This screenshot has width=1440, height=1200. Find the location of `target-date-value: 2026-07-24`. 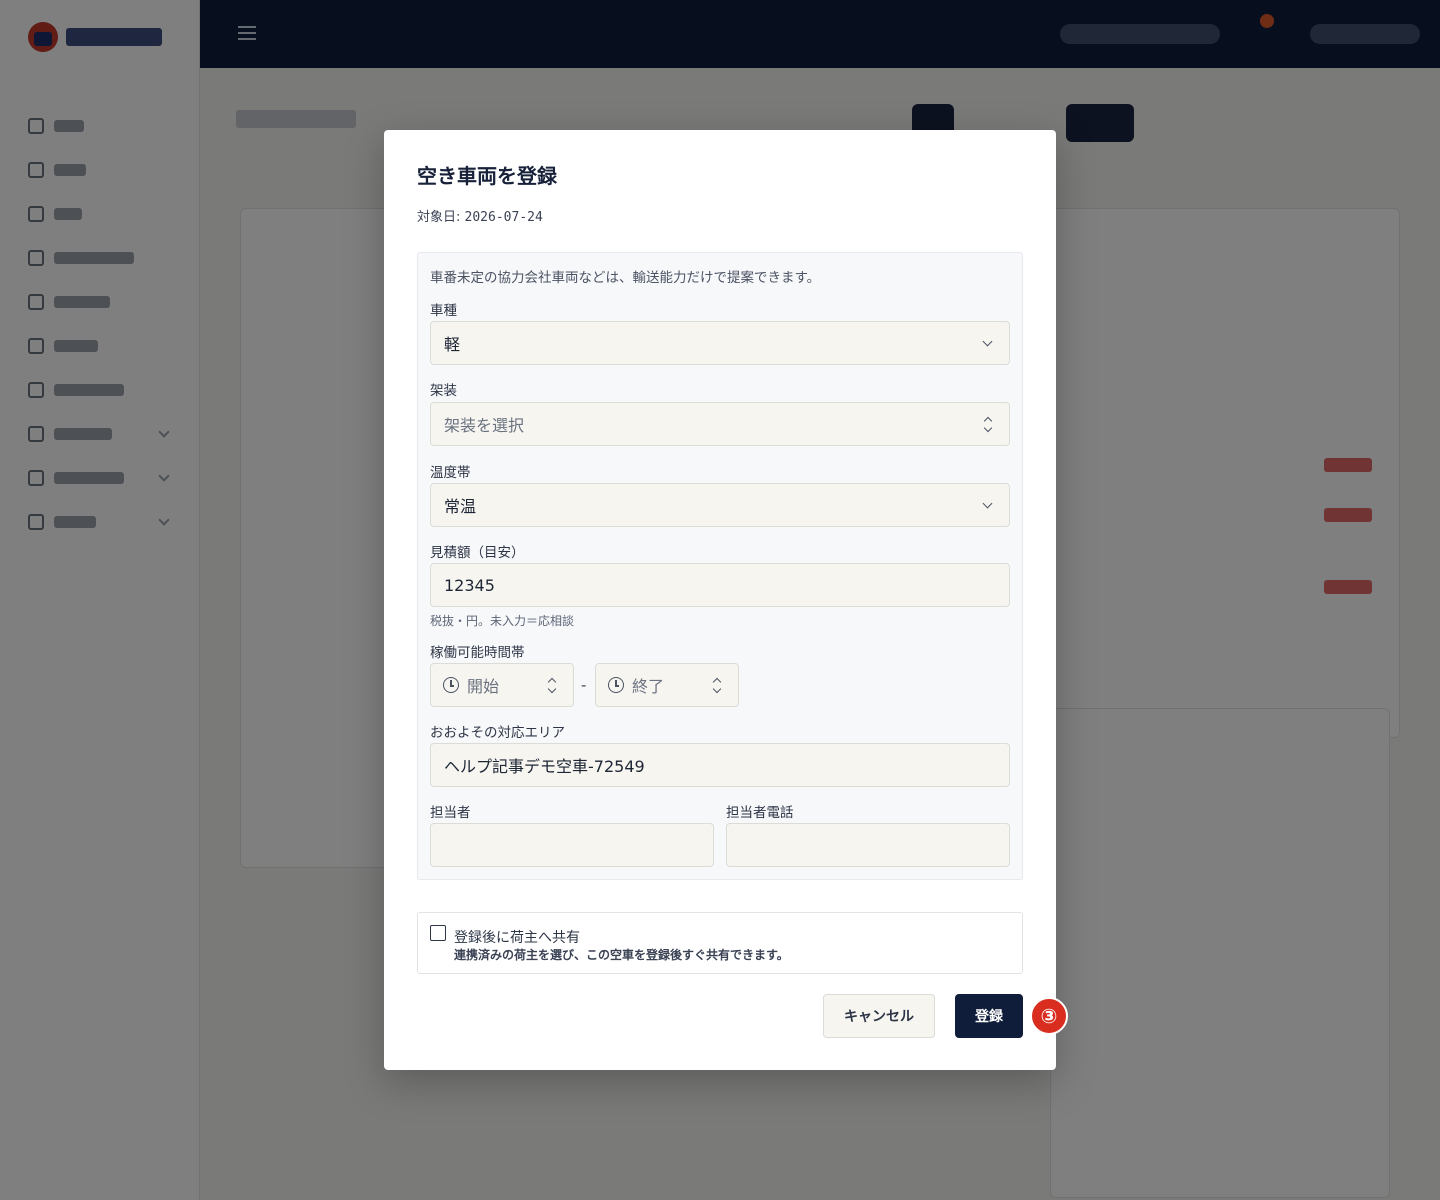

target-date-value: 2026-07-24 is located at coordinates (503, 217).